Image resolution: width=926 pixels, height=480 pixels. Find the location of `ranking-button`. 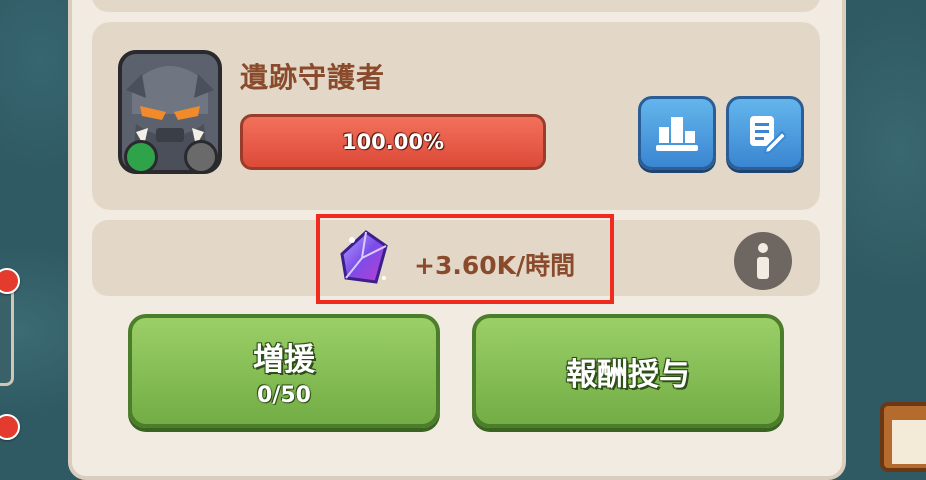

ranking-button is located at coordinates (677, 133).